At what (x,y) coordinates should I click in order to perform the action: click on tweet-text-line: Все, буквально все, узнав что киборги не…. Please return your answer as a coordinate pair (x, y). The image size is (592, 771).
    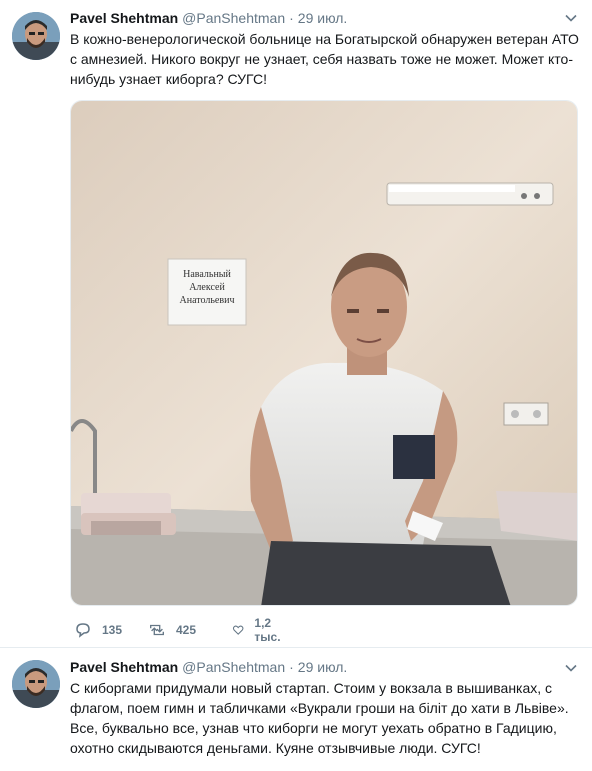
    Looking at the image, I should click on (313, 728).